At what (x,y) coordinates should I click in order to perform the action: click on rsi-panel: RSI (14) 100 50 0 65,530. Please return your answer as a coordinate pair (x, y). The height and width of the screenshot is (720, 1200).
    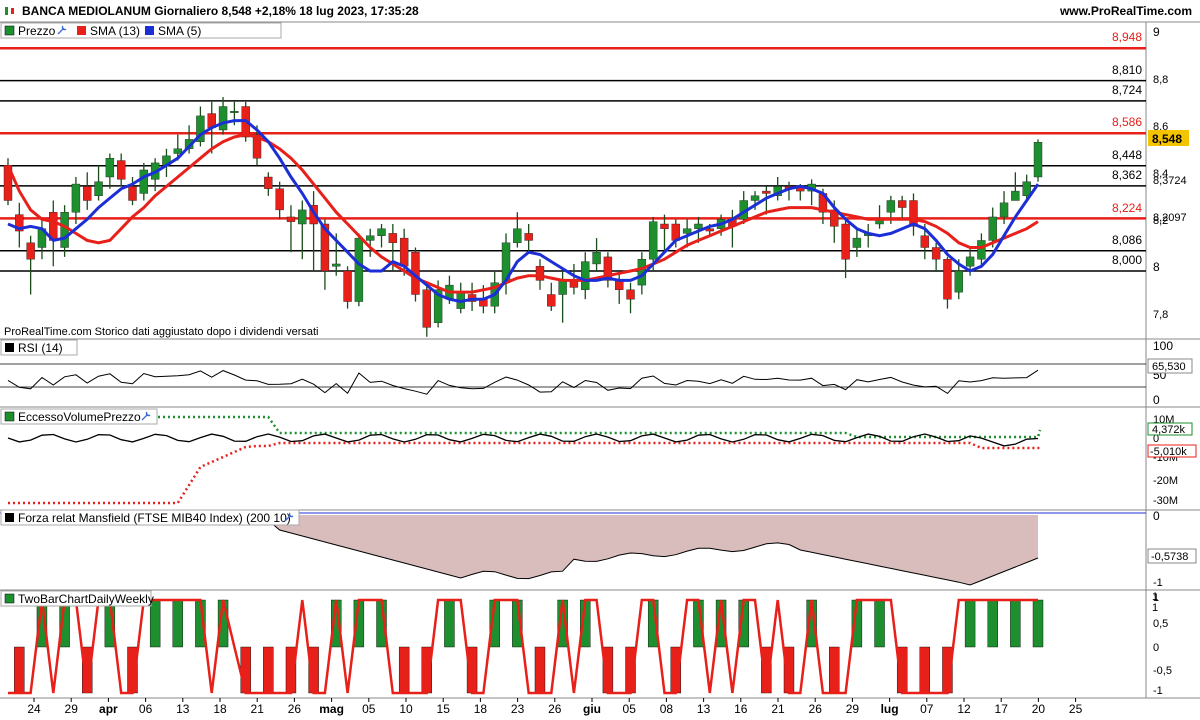
    Looking at the image, I should click on (596, 373).